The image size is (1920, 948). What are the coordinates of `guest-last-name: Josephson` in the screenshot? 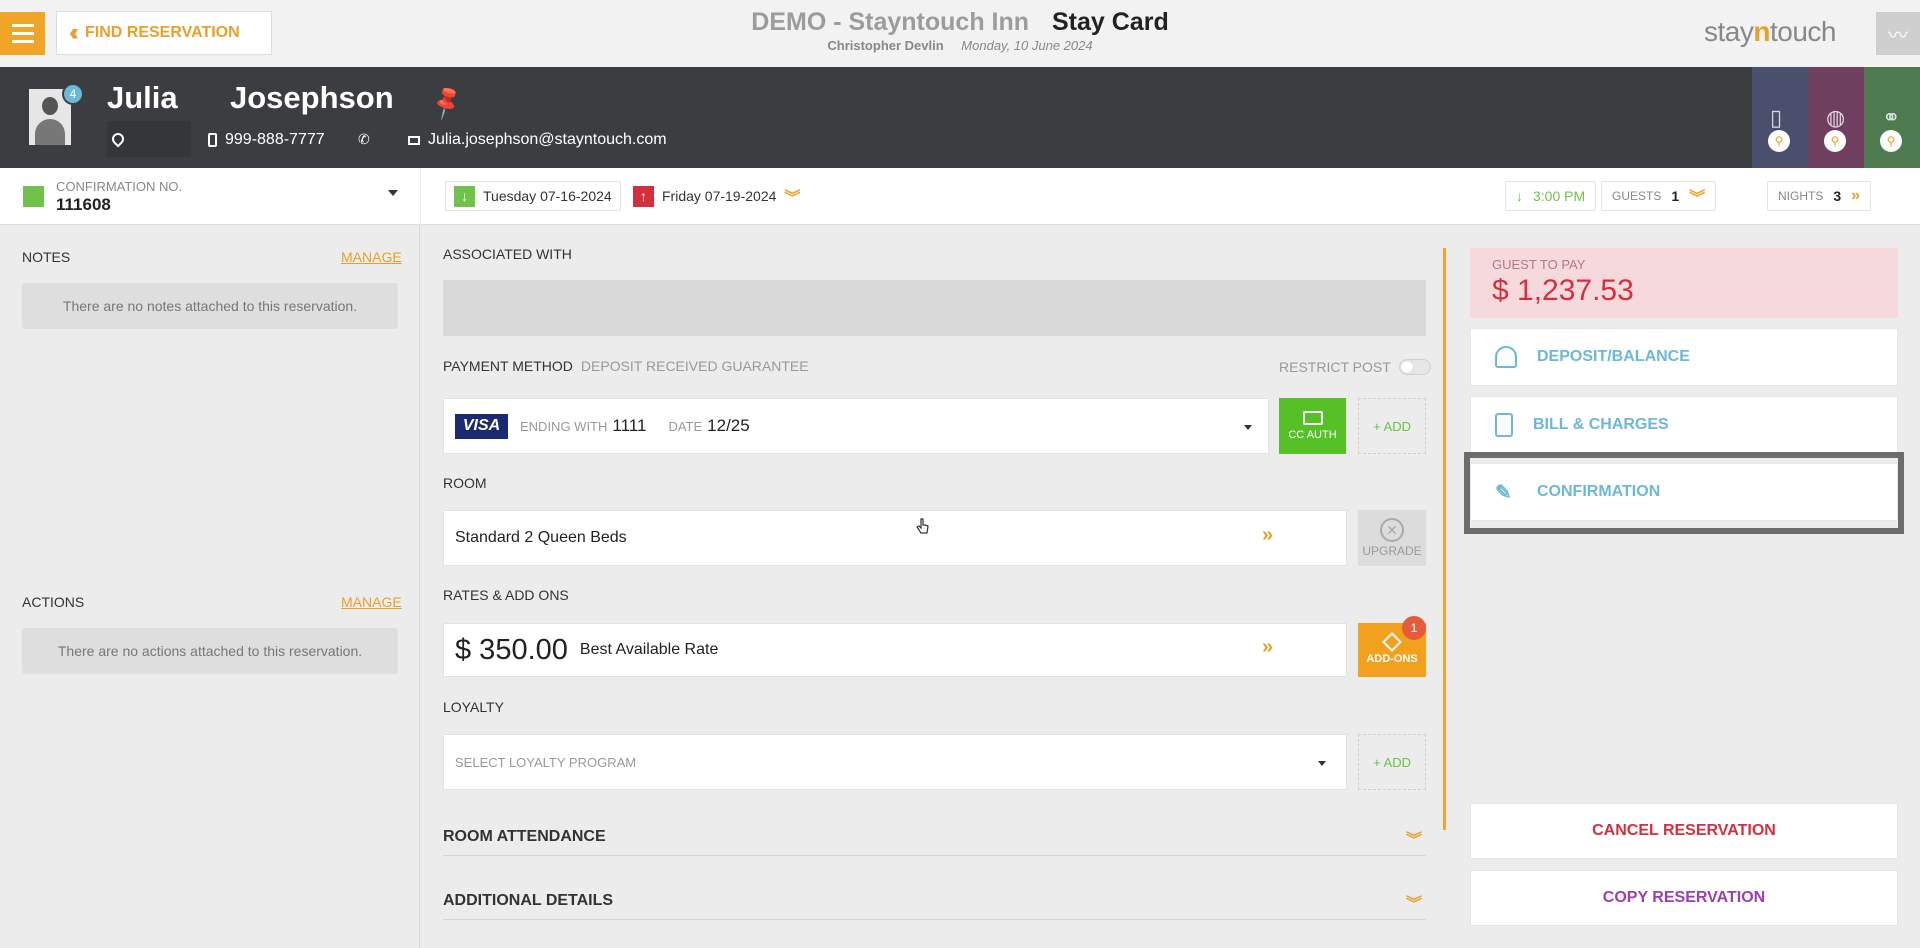 It's located at (312, 97).